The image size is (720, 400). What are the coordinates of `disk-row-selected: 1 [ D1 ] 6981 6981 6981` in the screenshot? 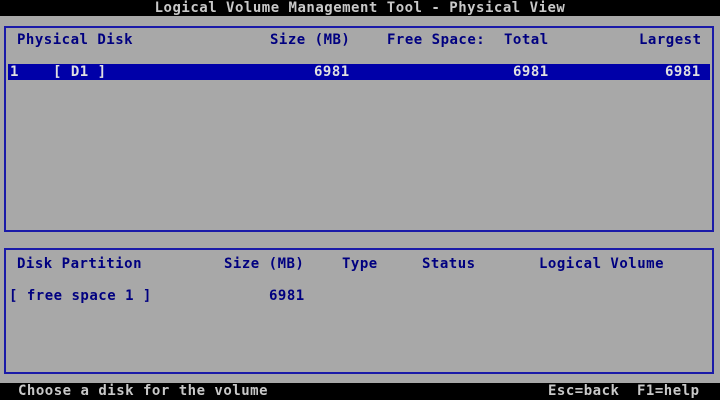 It's located at (359, 72).